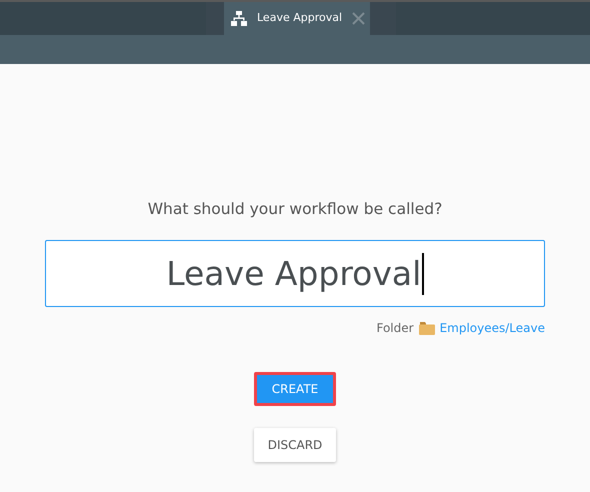  What do you see at coordinates (426, 328) in the screenshot?
I see `folder-icon` at bounding box center [426, 328].